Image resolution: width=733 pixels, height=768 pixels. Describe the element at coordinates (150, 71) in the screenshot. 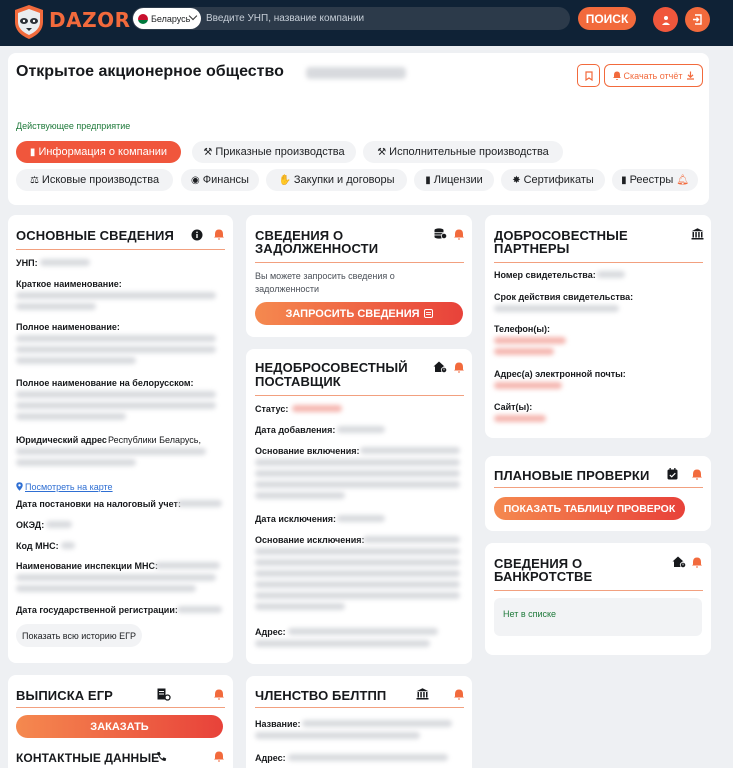

I see `company-title: Открытое акционерное общество` at that location.